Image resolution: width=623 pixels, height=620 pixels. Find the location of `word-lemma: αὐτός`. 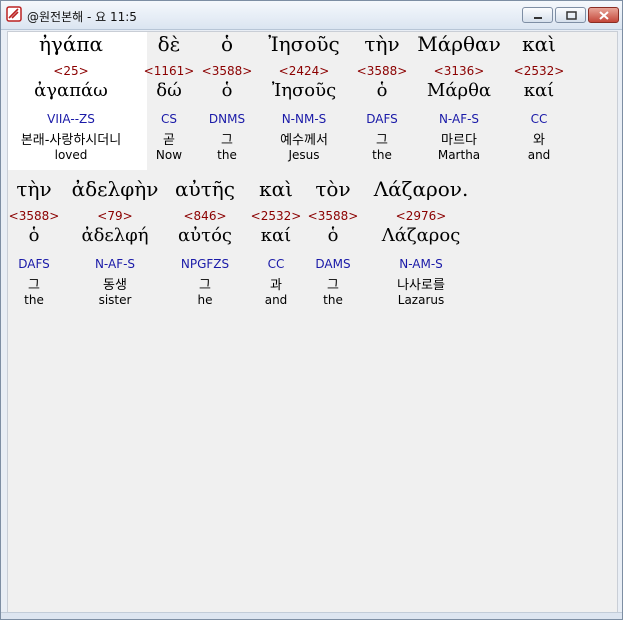

word-lemma: αὐτός is located at coordinates (205, 235).